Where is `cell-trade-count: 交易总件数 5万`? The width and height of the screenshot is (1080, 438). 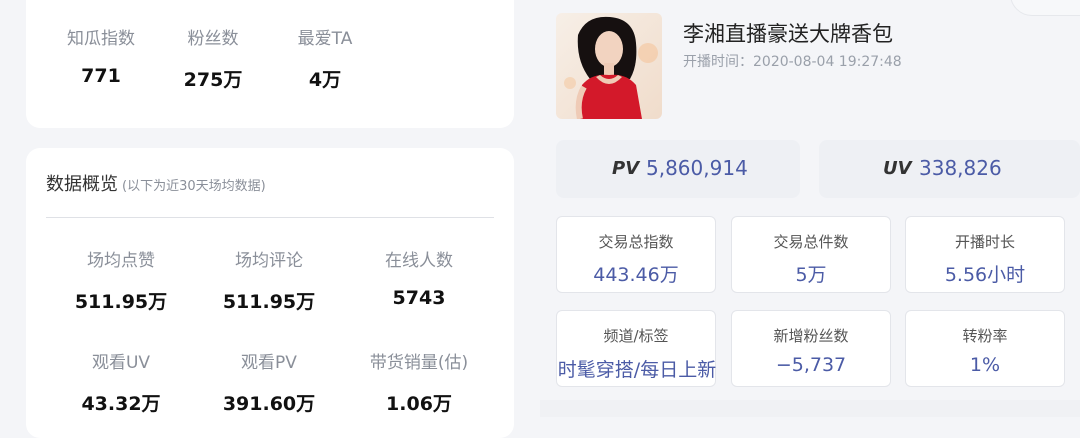 cell-trade-count: 交易总件数 5万 is located at coordinates (811, 254).